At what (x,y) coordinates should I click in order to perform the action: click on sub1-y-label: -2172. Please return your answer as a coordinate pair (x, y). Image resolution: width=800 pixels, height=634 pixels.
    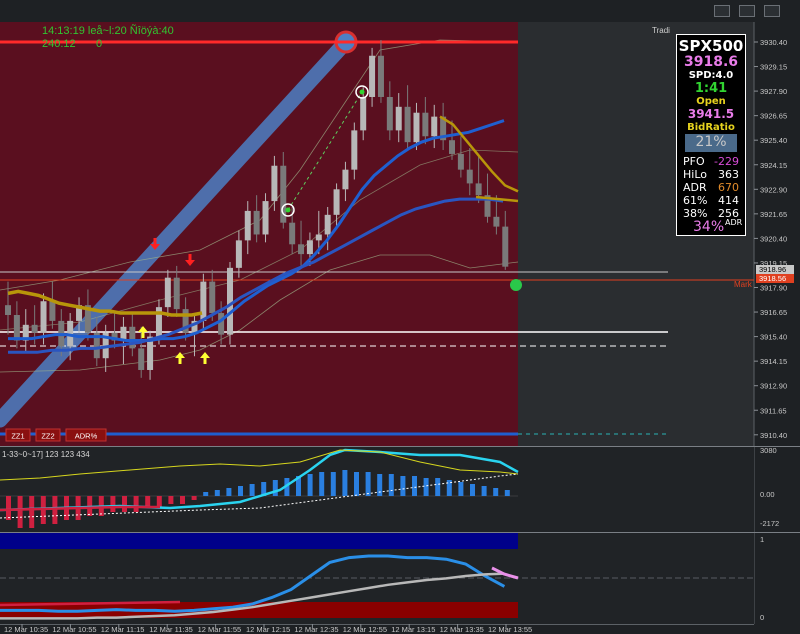
    Looking at the image, I should click on (769, 523).